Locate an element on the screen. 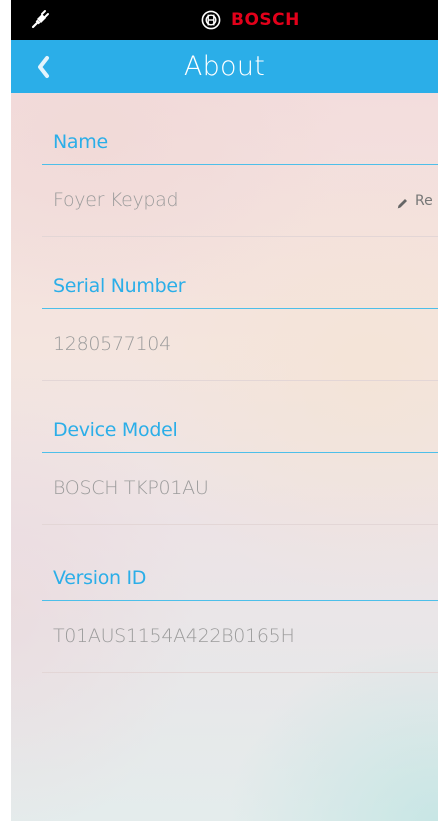 The height and width of the screenshot is (821, 444). device-model-label: Device Model is located at coordinates (115, 430).